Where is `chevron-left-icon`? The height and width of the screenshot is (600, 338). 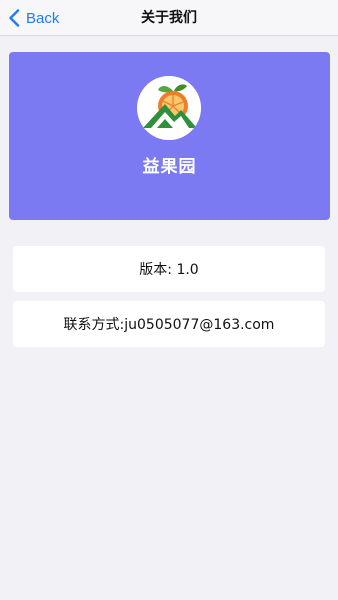 chevron-left-icon is located at coordinates (14, 18).